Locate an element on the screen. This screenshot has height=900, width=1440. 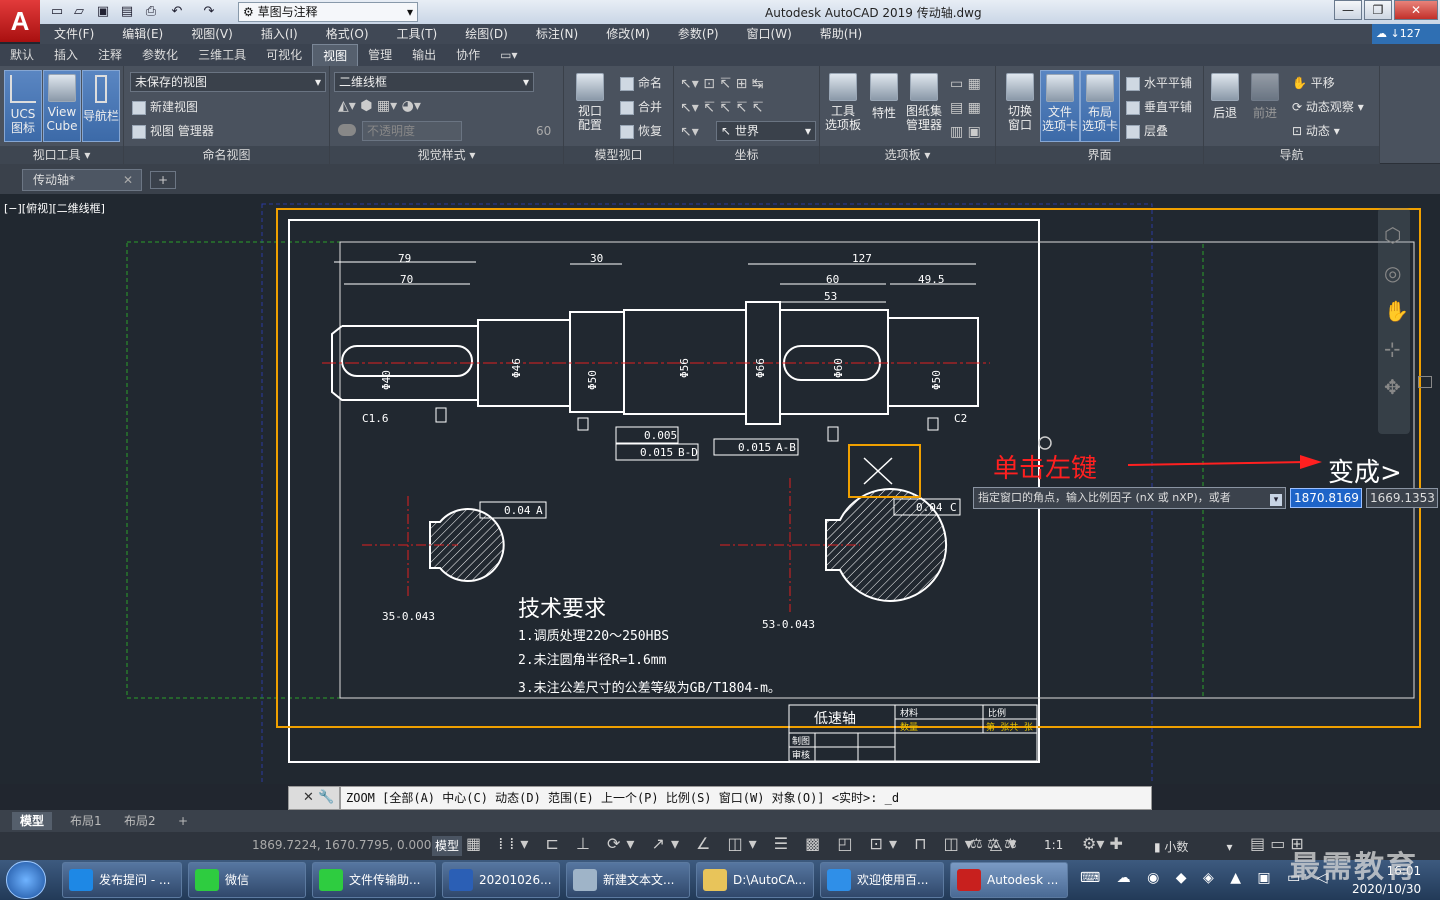
annotation-scale: 1:1 is located at coordinates (1053, 845).